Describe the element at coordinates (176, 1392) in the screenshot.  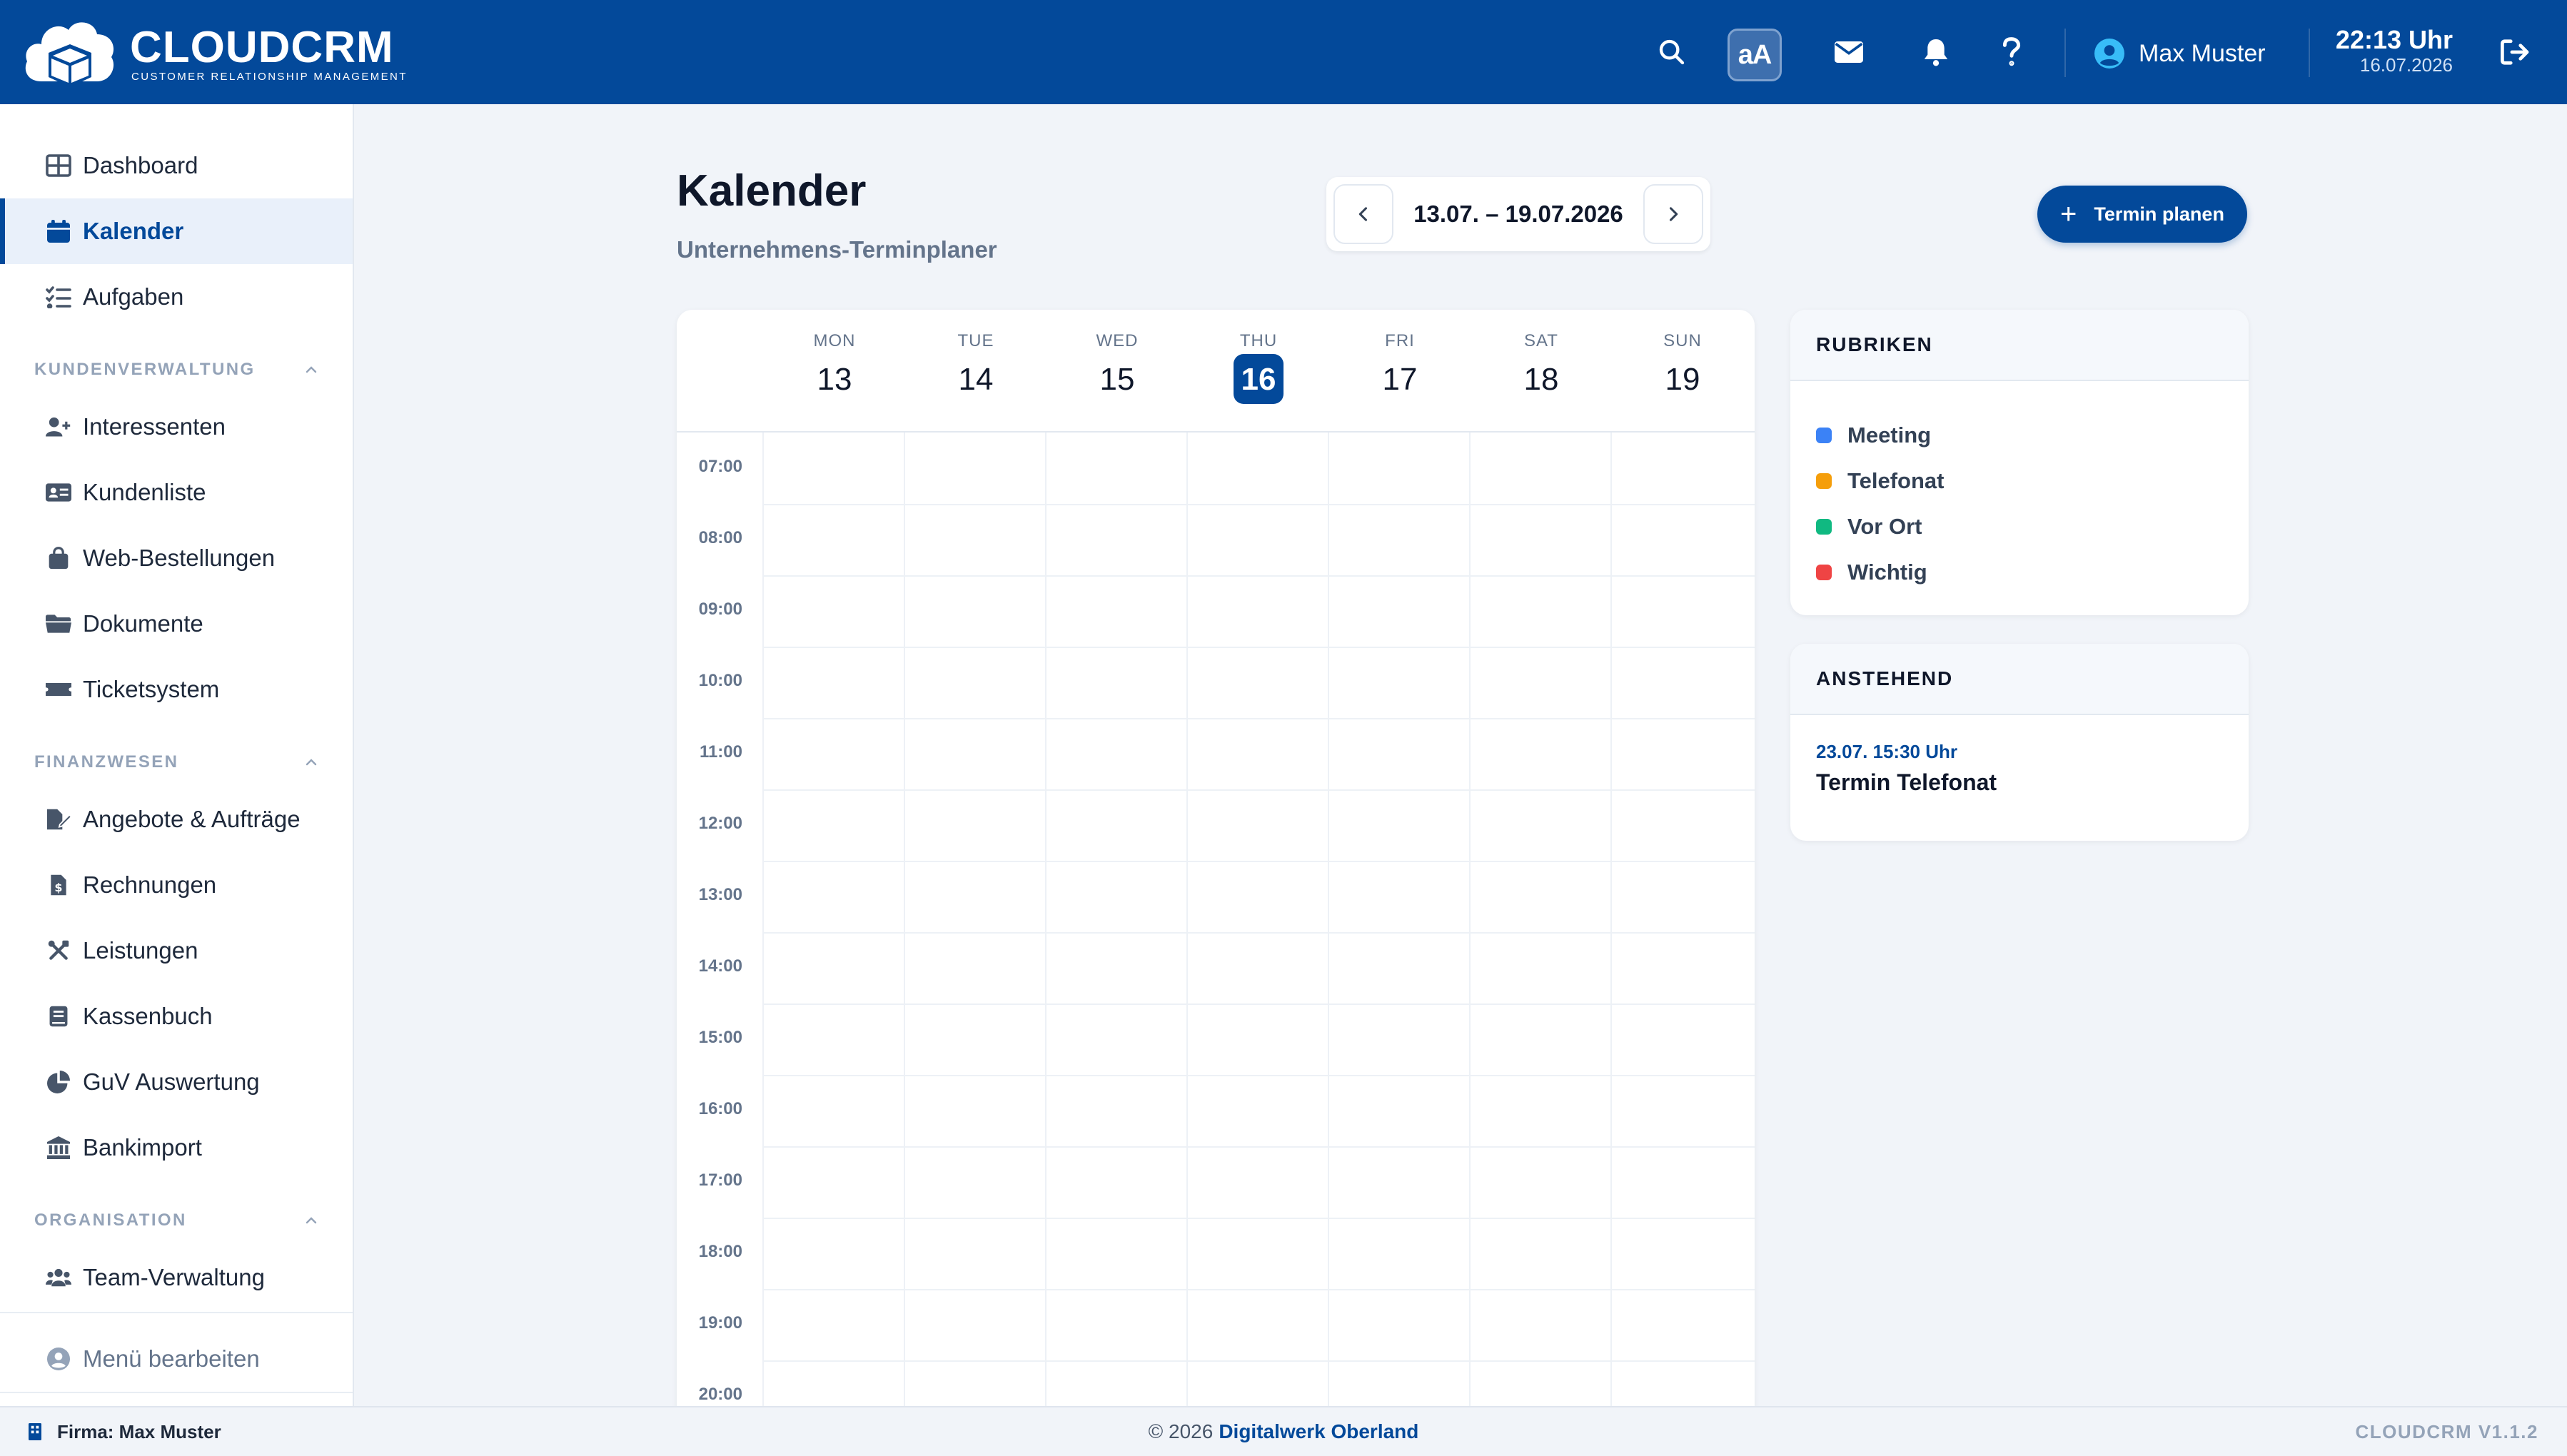
I see `sidebar-divider` at that location.